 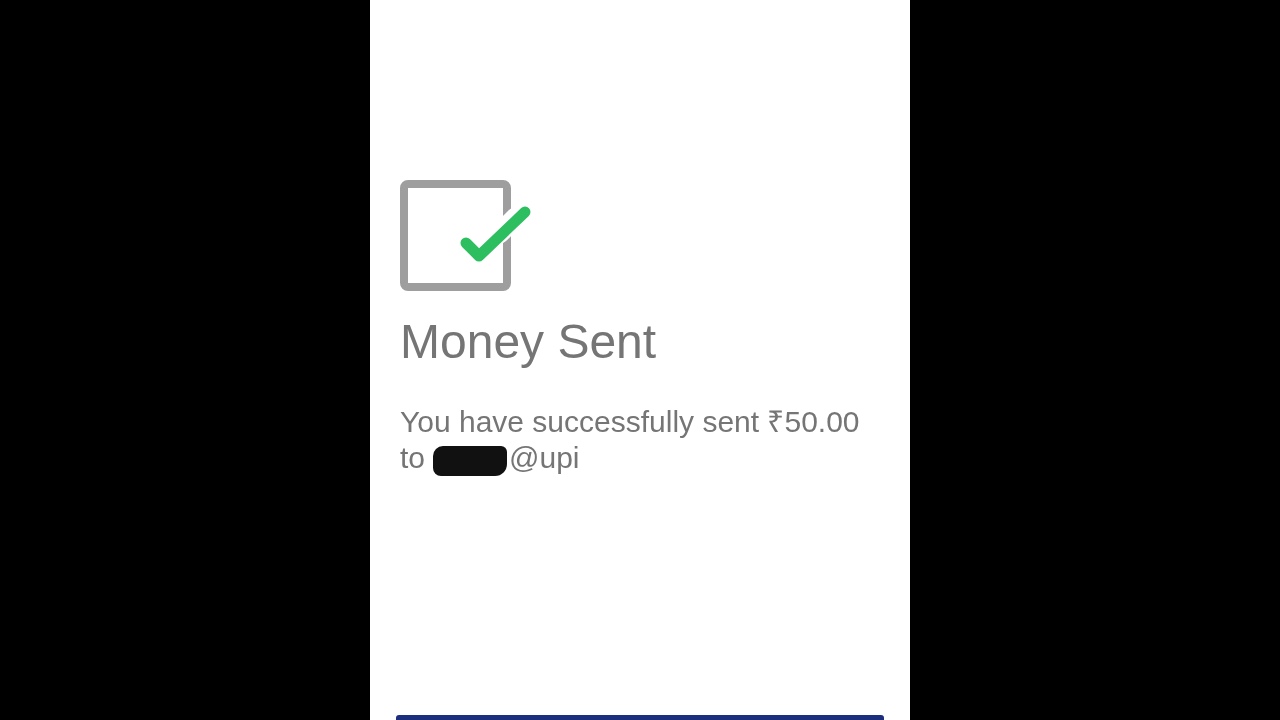 What do you see at coordinates (544, 457) in the screenshot?
I see `upi-handle: @upi` at bounding box center [544, 457].